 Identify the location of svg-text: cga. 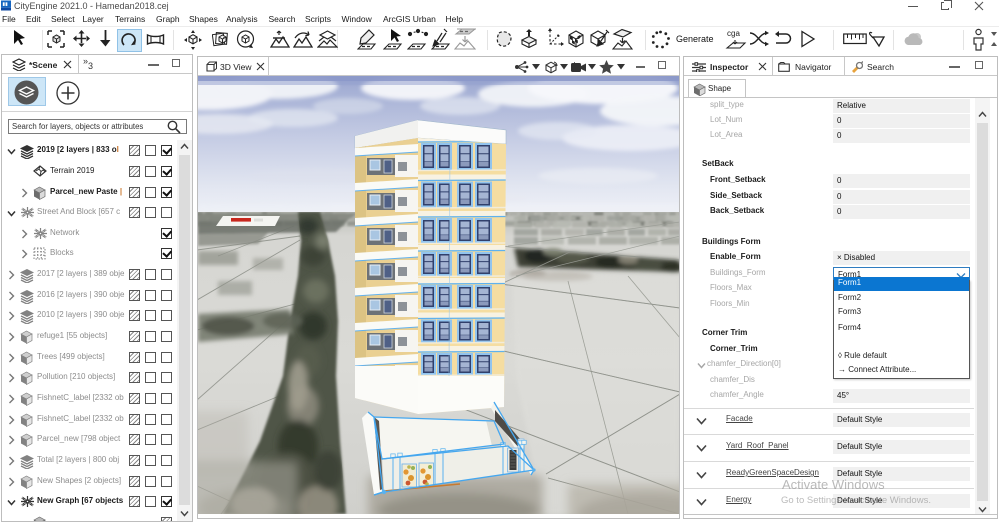
(733, 33).